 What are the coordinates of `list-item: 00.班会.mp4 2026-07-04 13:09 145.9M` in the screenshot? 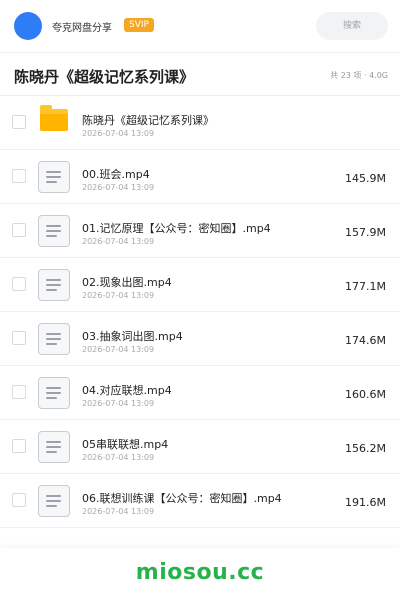 It's located at (200, 177).